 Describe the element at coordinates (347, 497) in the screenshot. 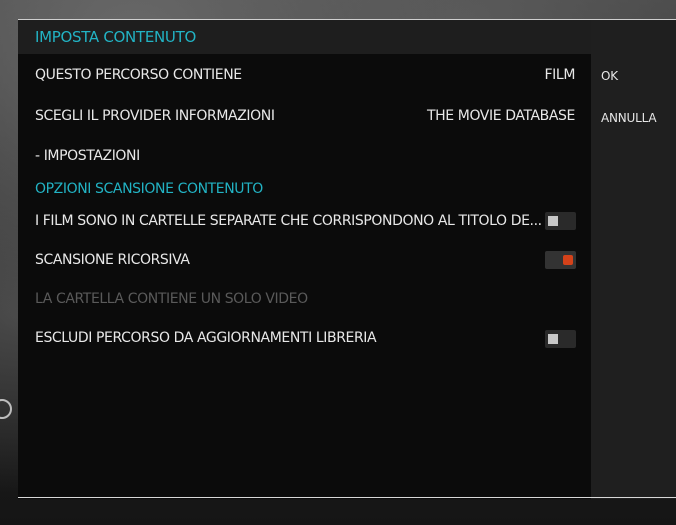

I see `dialog-bottom-divider` at that location.